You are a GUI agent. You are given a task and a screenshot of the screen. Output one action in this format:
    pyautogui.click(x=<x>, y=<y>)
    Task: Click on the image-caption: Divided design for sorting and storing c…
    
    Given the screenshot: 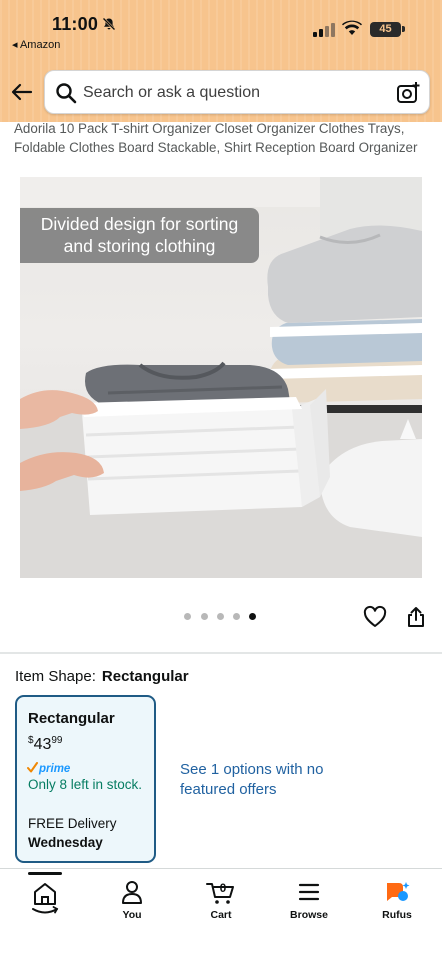 What is the action you would take?
    pyautogui.click(x=139, y=235)
    